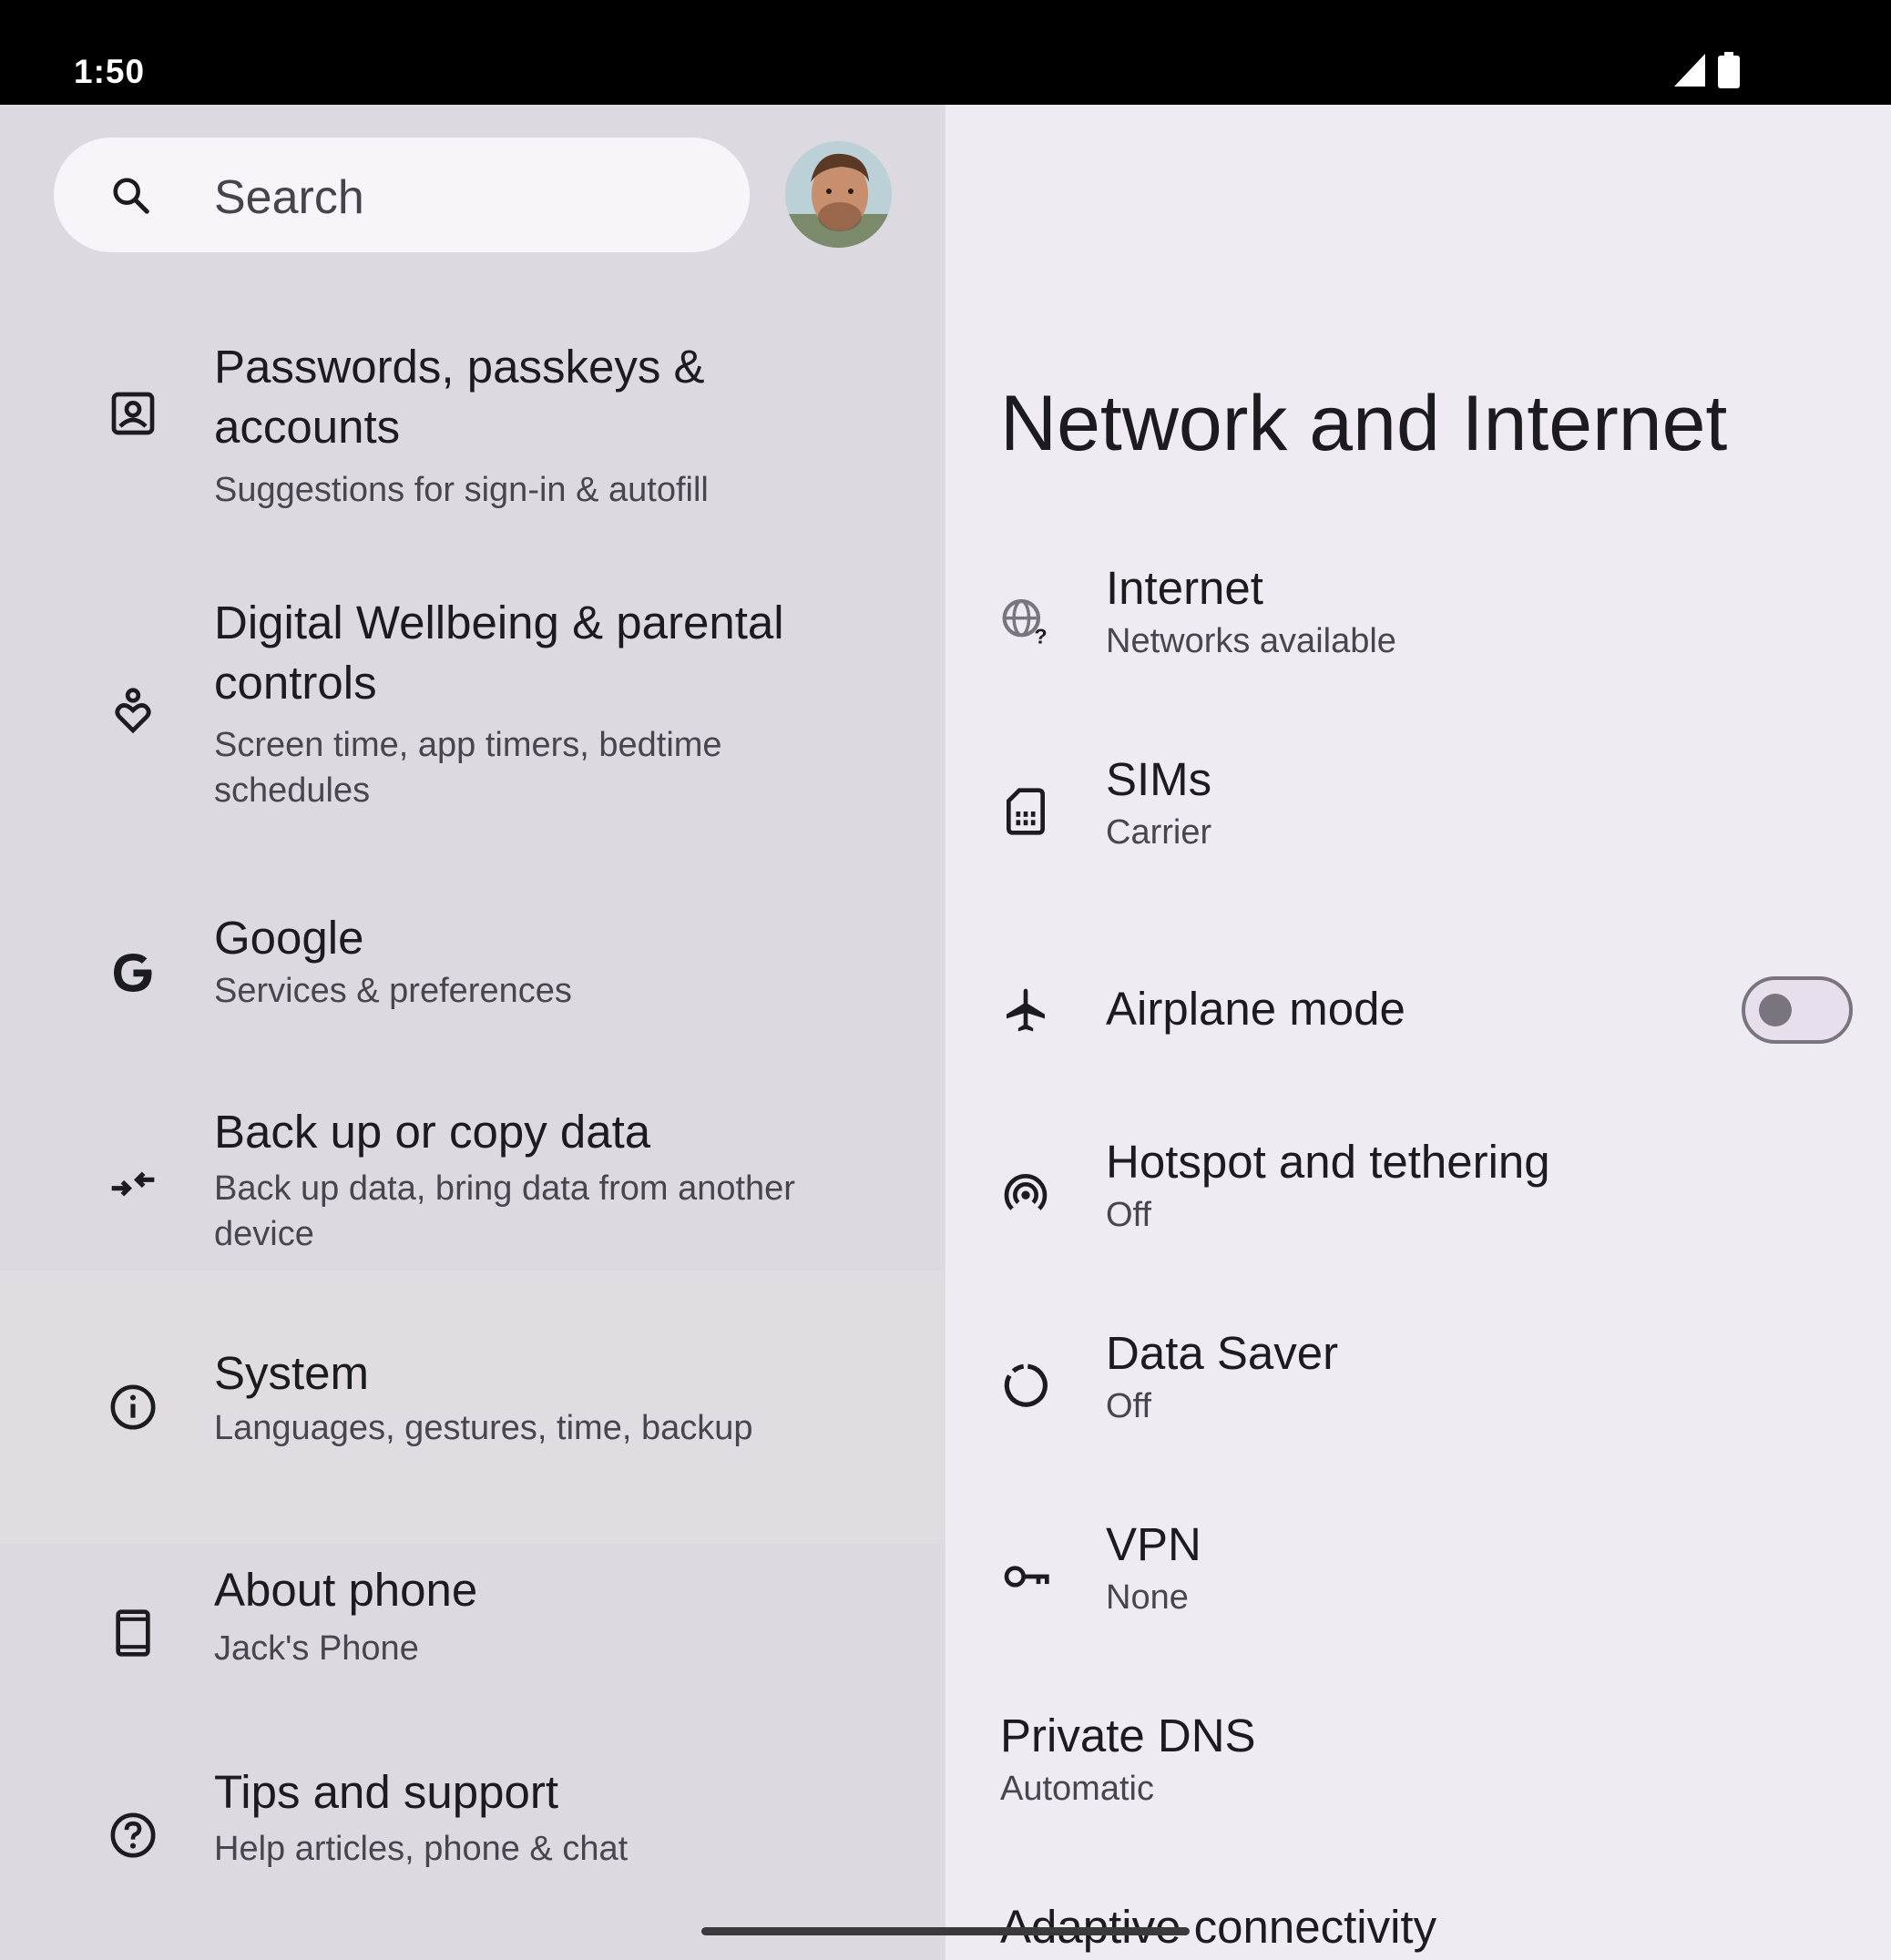 The image size is (1891, 1960). Describe the element at coordinates (499, 653) in the screenshot. I see `item-title: Digital Wellbeing & parental controls` at that location.